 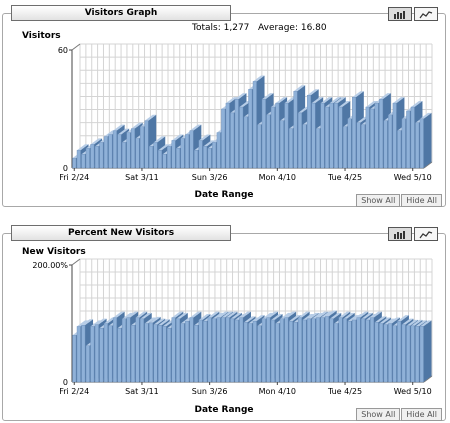 What do you see at coordinates (121, 233) in the screenshot?
I see `new-visitors-title: Percent New Visitors` at bounding box center [121, 233].